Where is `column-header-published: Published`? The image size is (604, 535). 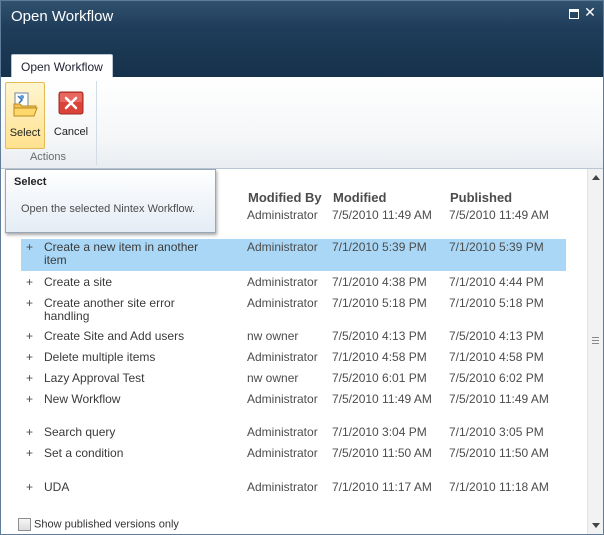 column-header-published: Published is located at coordinates (481, 197).